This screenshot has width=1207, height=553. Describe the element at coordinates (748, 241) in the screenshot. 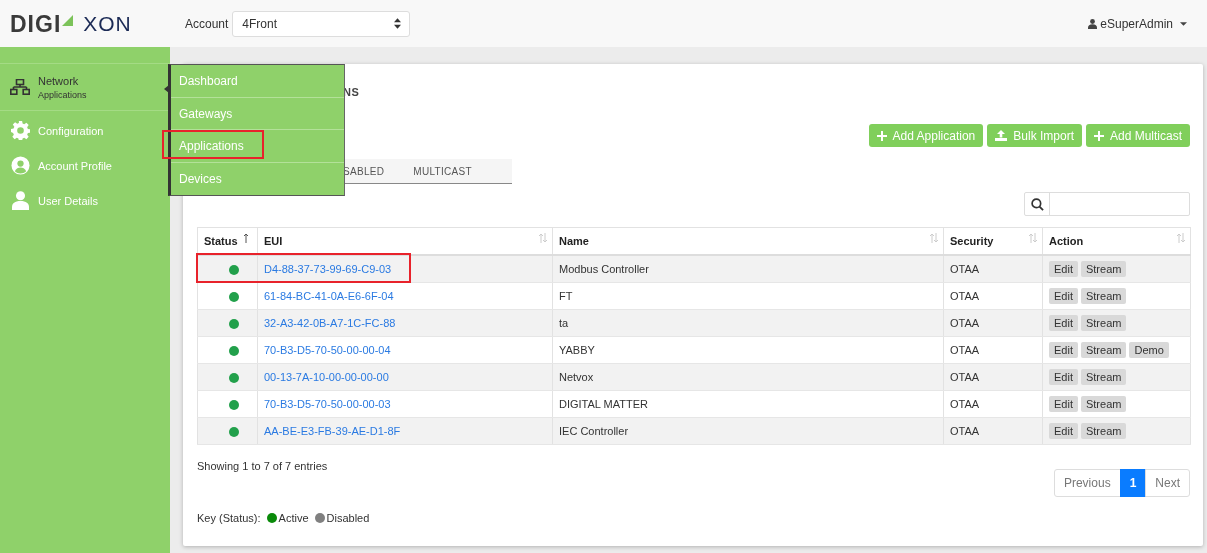

I see `column-header: Name` at that location.